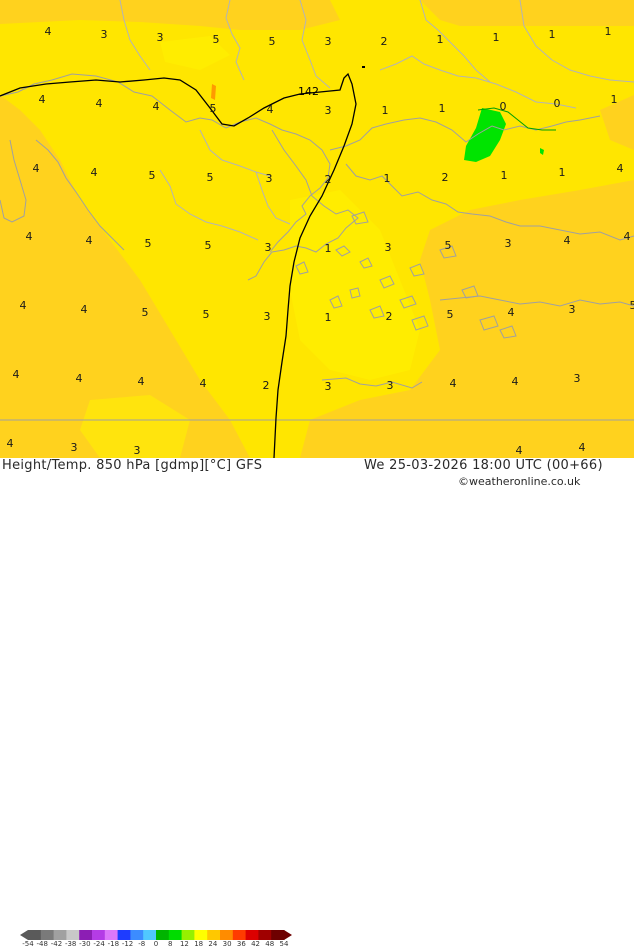  Describe the element at coordinates (113, 944) in the screenshot. I see `colorbar-tick-label: -18` at that location.